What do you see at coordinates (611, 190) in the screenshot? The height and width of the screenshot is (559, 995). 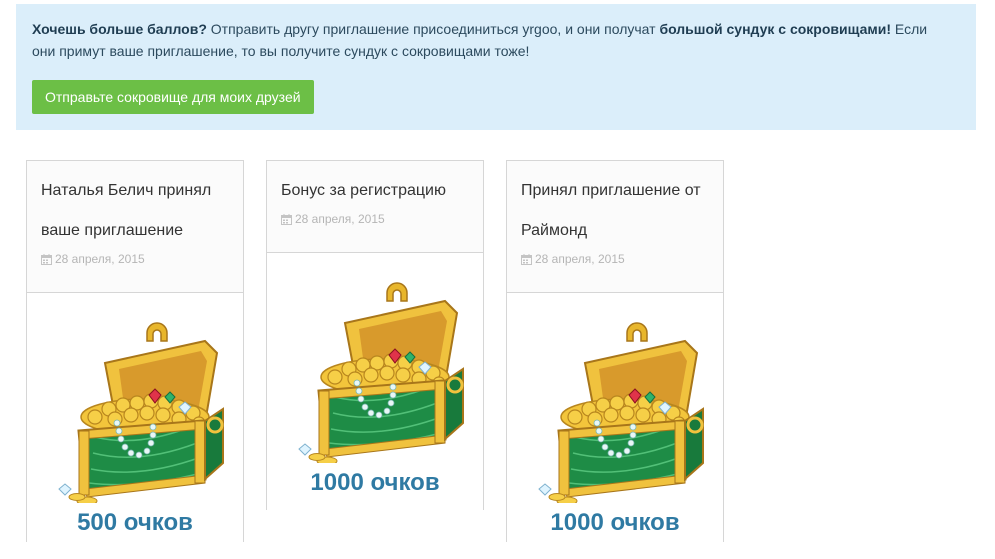 I see `card-title-line: Принял приглашение от` at bounding box center [611, 190].